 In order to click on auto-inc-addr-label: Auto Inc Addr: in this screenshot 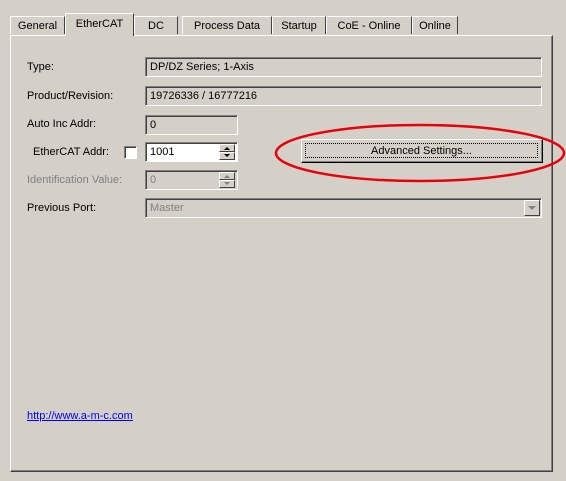, I will do `click(62, 124)`.